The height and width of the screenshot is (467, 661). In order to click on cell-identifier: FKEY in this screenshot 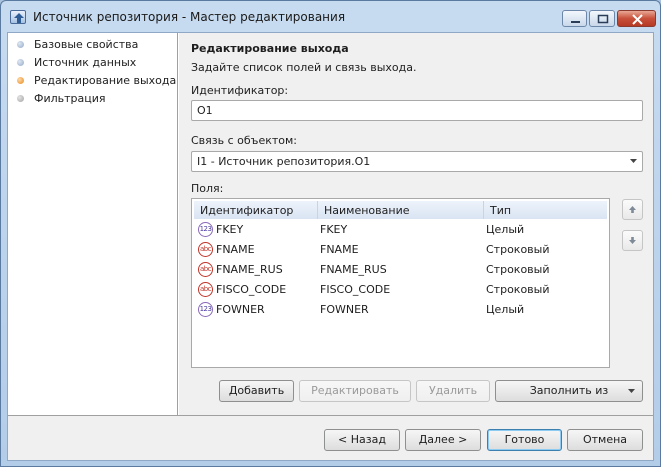, I will do `click(230, 229)`.